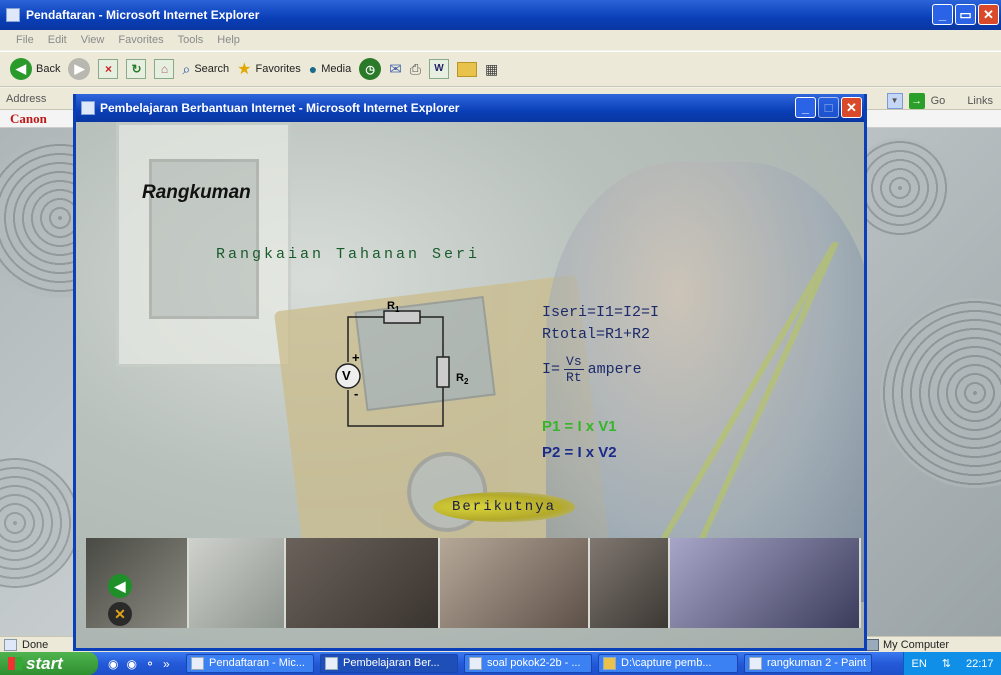  Describe the element at coordinates (415, 69) in the screenshot. I see `print-icon: ⎙` at that location.